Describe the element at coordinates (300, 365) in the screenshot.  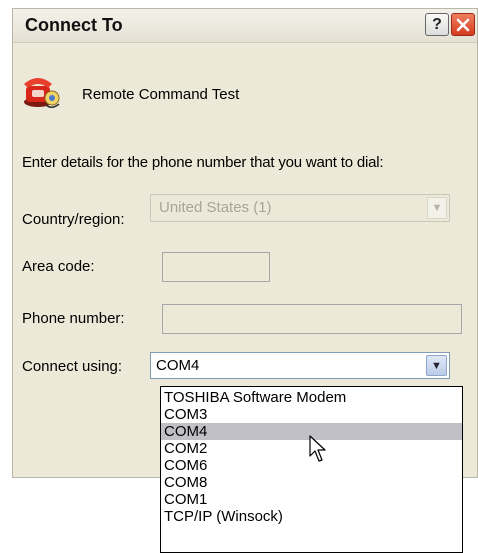
I see `connect-using-select: COM4 ▼` at that location.